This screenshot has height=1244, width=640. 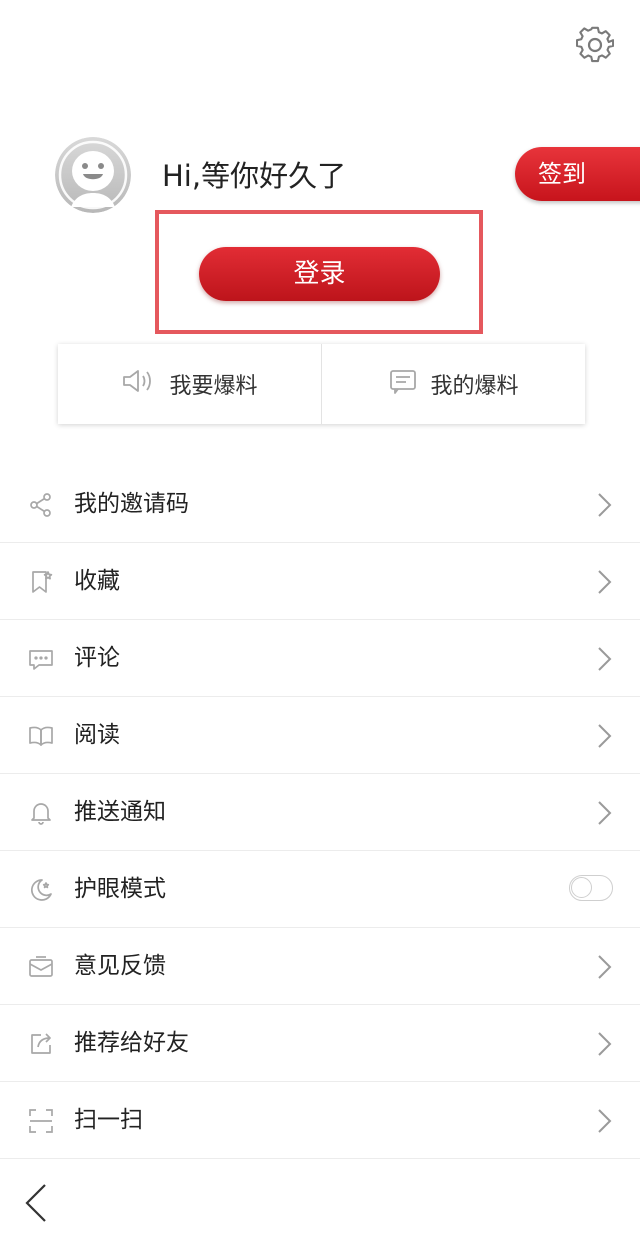 I want to click on tip-box: 我要爆料 我的爆料, so click(x=321, y=384).